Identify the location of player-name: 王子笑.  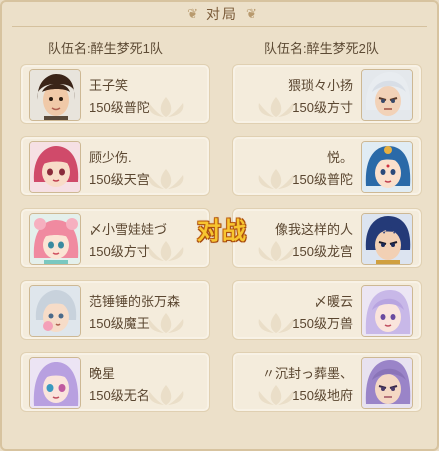
(109, 85).